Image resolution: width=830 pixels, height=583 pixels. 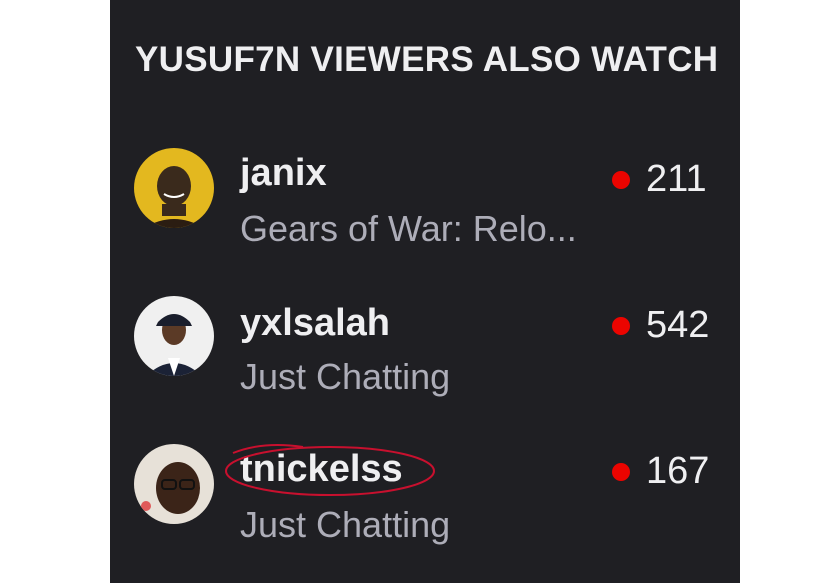 I want to click on viewer-count-value: 542, so click(x=678, y=325).